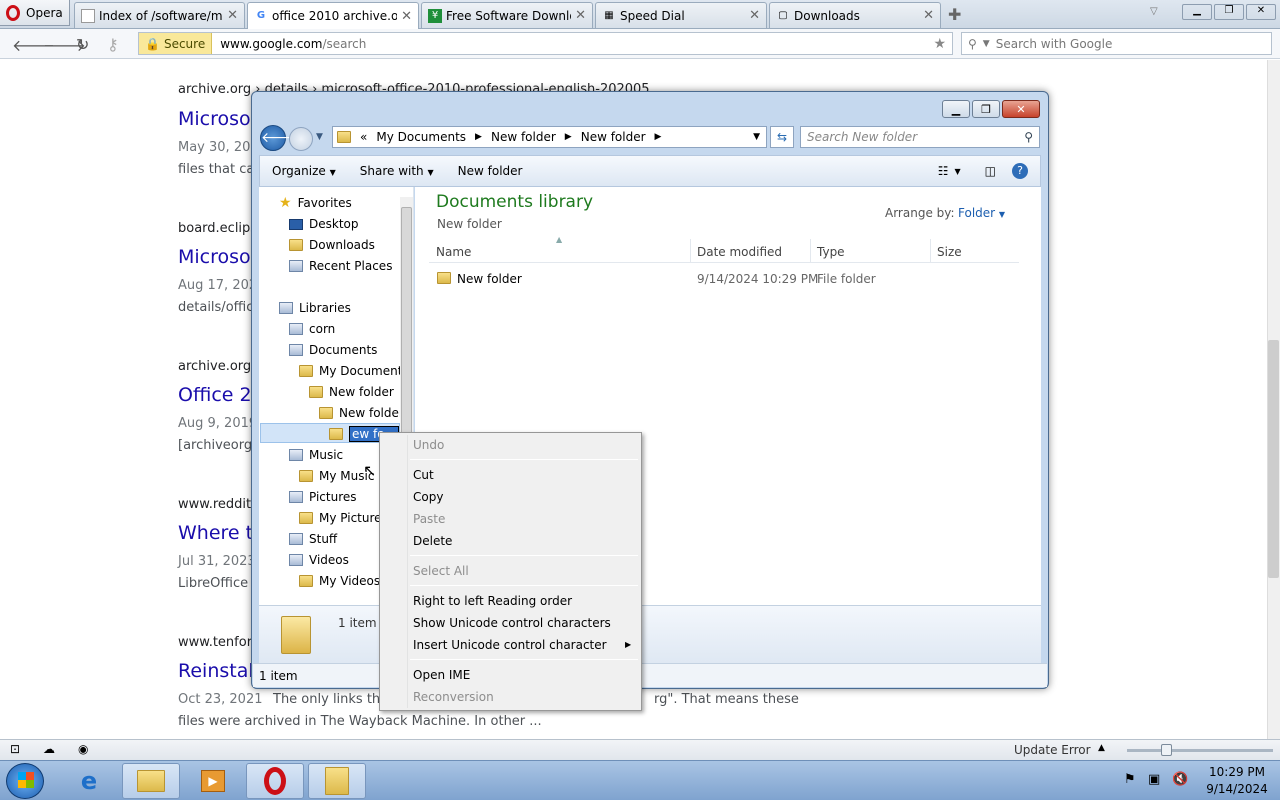 The image size is (1280, 800). Describe the element at coordinates (429, 519) in the screenshot. I see `menu-paste: Paste` at that location.